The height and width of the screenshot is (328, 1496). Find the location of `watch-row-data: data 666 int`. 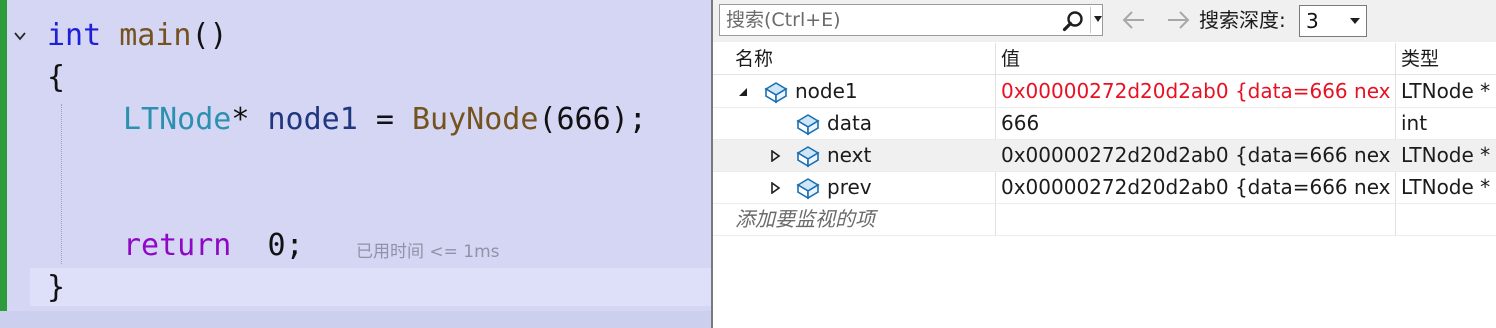

watch-row-data: data 666 int is located at coordinates (1104, 124).